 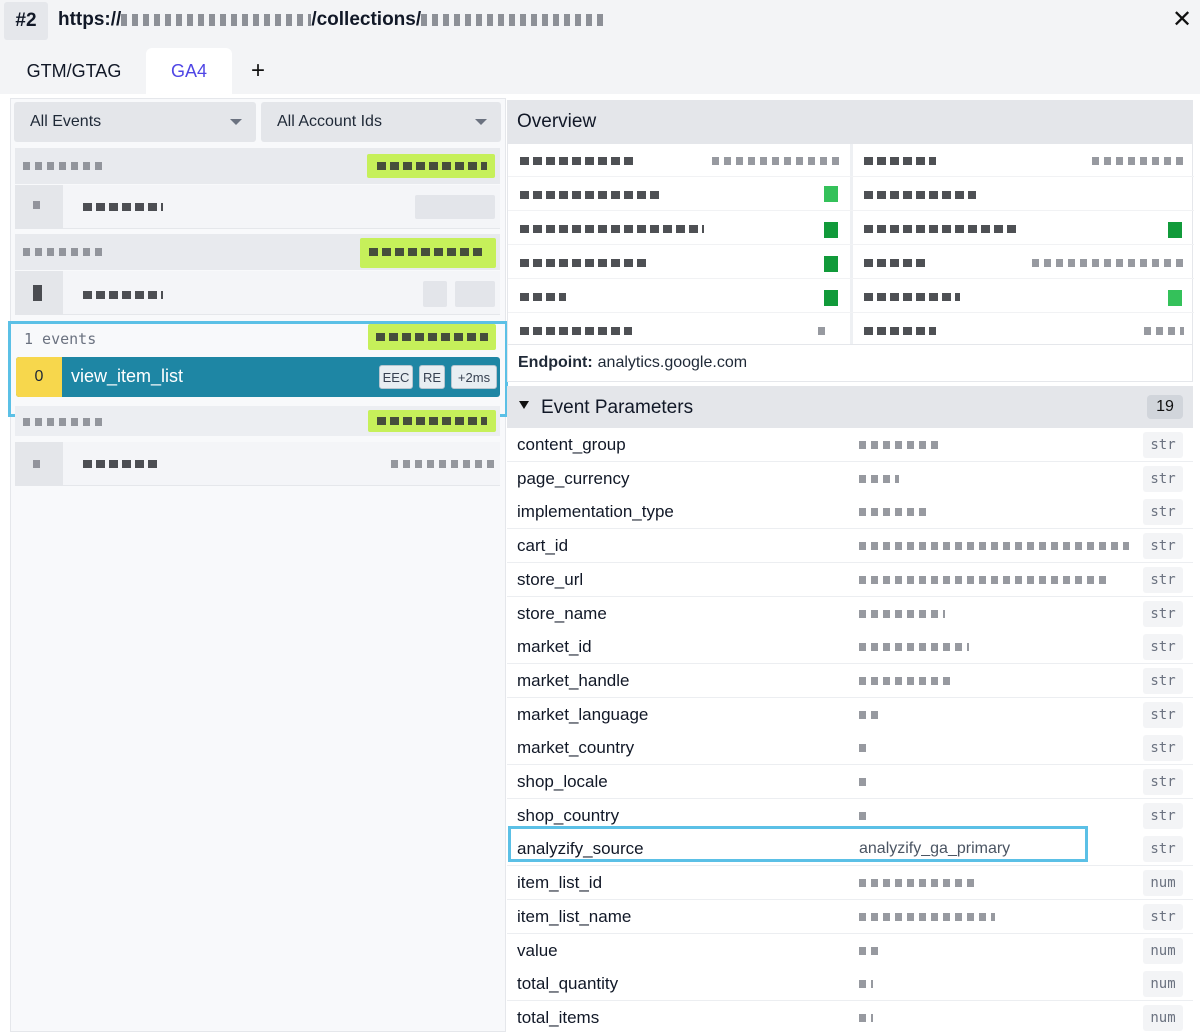 What do you see at coordinates (543, 546) in the screenshot?
I see `parameter-key: cart_id` at bounding box center [543, 546].